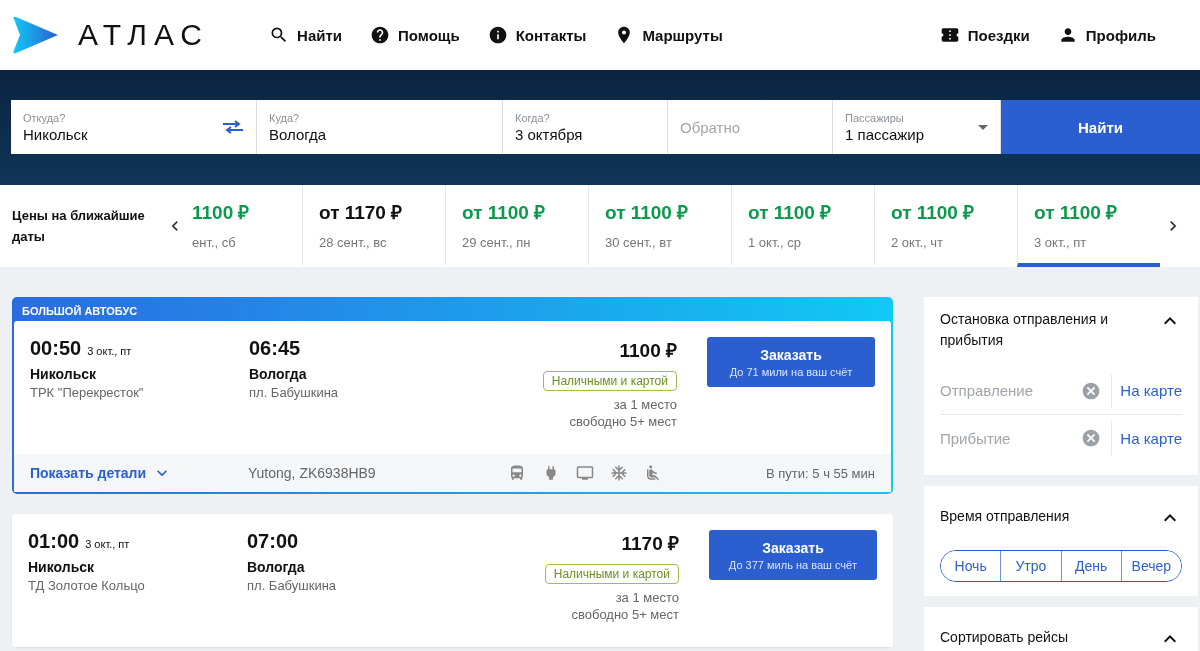 The width and height of the screenshot is (1200, 651). Describe the element at coordinates (87, 585) in the screenshot. I see `departure-stop: ТД Золотое Кольцо` at that location.